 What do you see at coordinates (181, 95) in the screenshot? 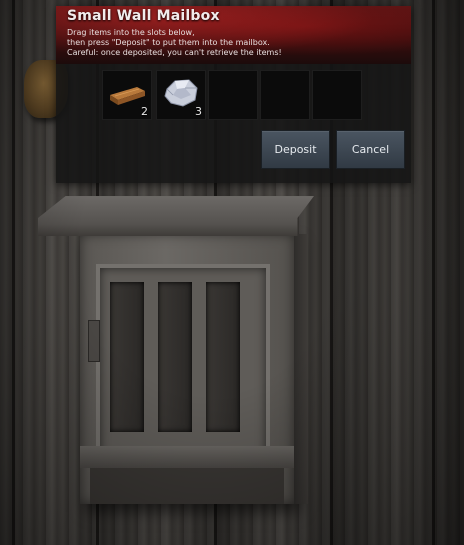
I see `item-slot-2: 3` at bounding box center [181, 95].